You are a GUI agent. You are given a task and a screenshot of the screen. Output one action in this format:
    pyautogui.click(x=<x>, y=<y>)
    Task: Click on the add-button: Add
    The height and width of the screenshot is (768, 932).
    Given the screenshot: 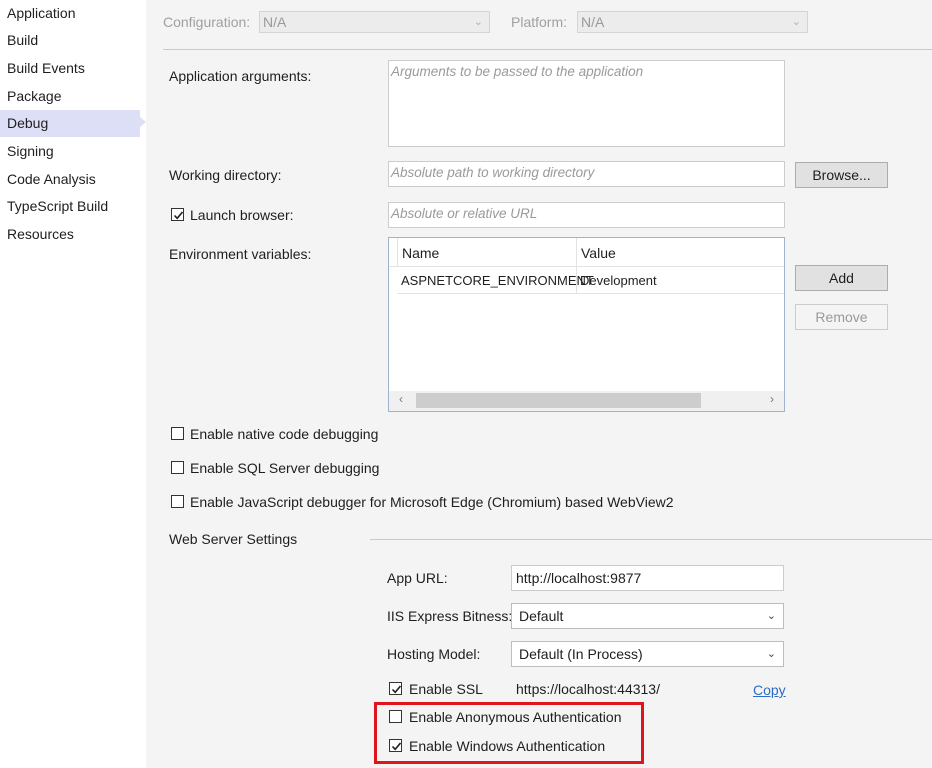 What is the action you would take?
    pyautogui.click(x=841, y=278)
    